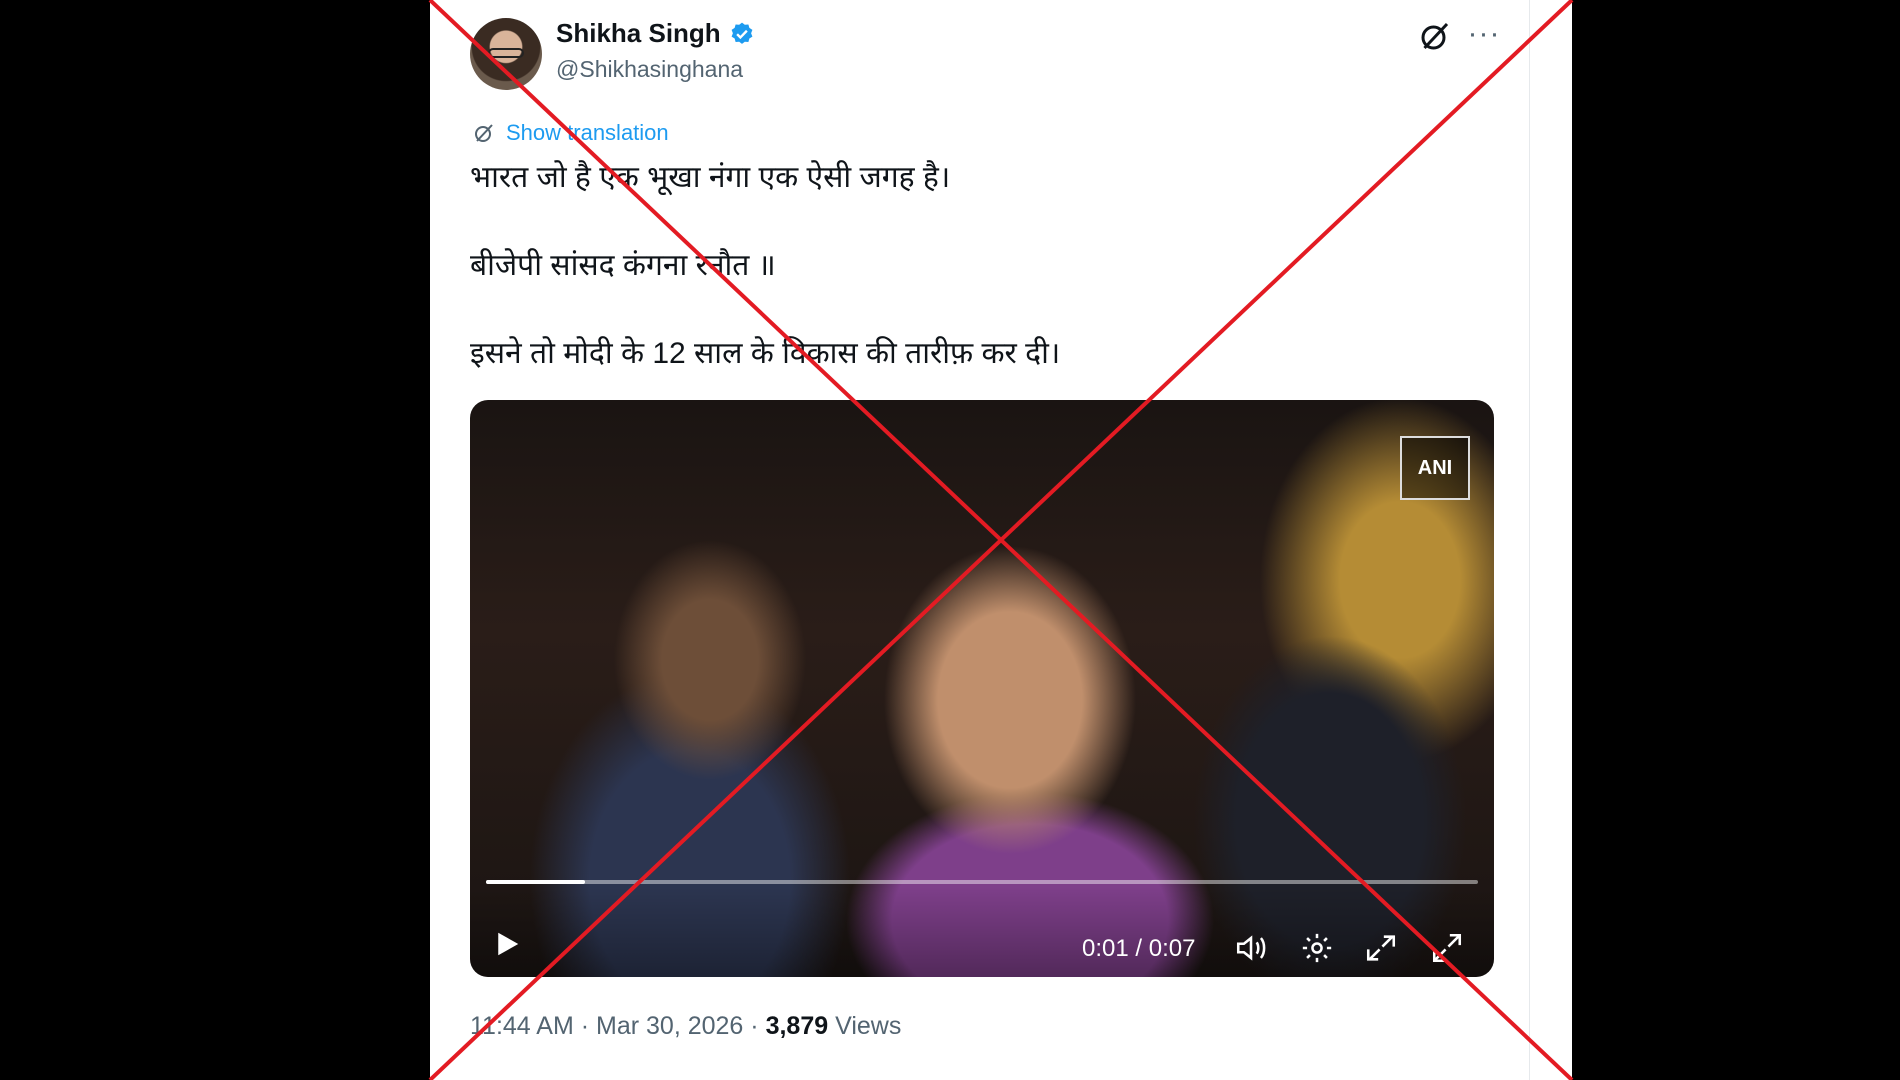 The width and height of the screenshot is (1900, 1080). I want to click on tweet-meta: 11:44 AM · Mar 30, 2026 · 3,879 Views, so click(685, 1026).